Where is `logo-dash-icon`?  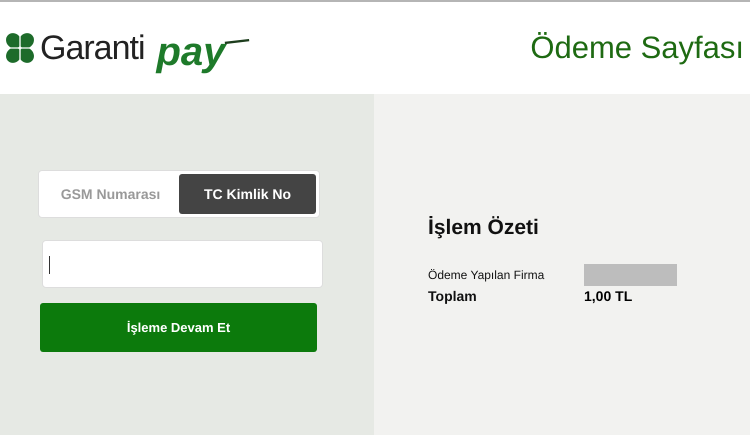 logo-dash-icon is located at coordinates (237, 42).